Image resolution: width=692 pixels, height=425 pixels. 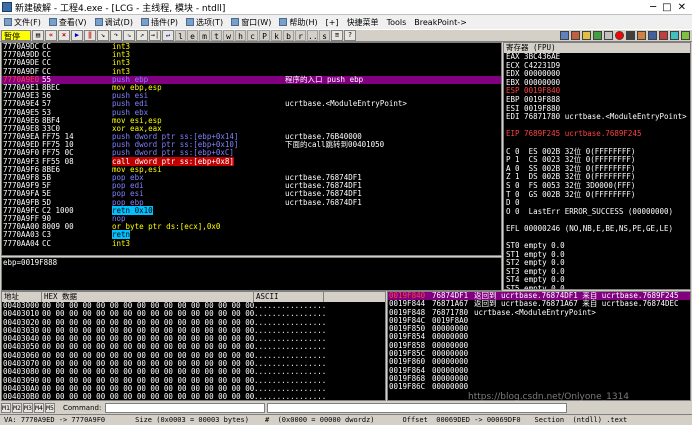 I want to click on toolbar-log: l, so click(x=180, y=35).